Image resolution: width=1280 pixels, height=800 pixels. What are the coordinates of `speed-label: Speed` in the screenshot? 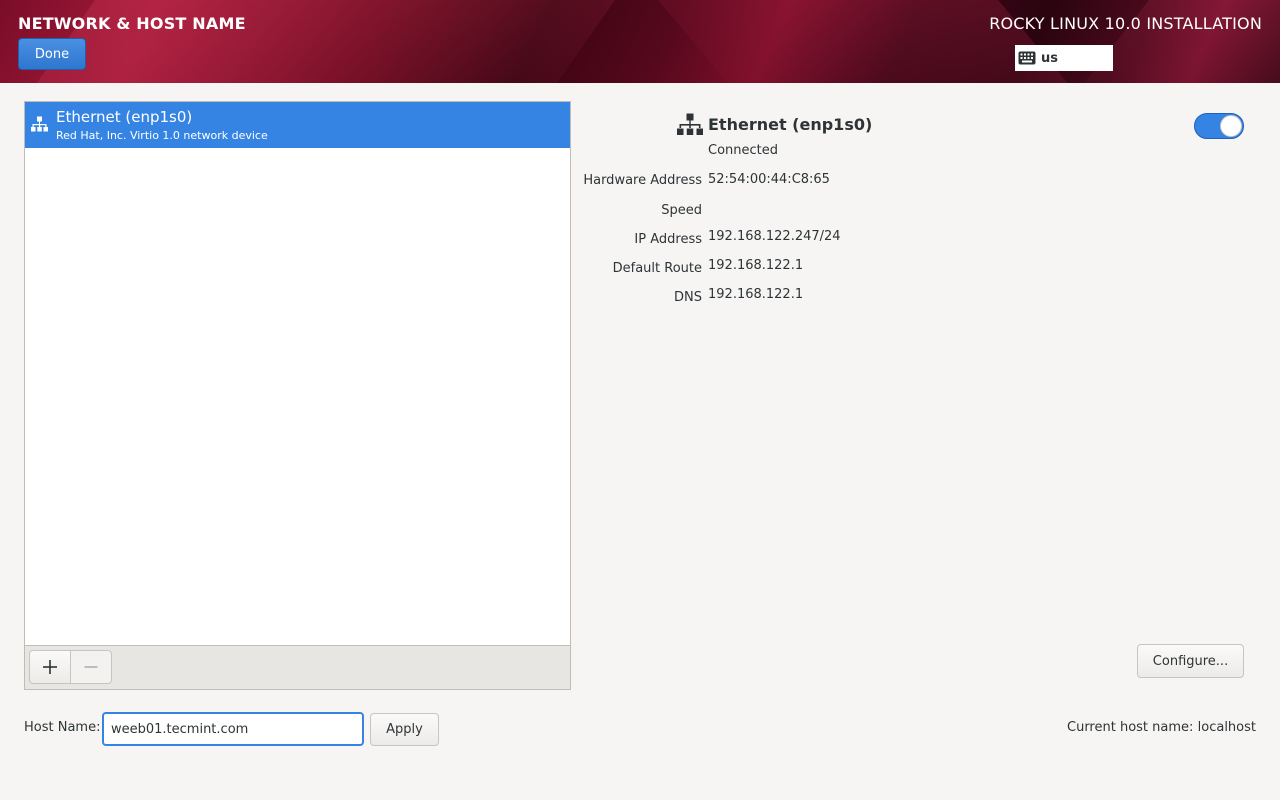 It's located at (681, 210).